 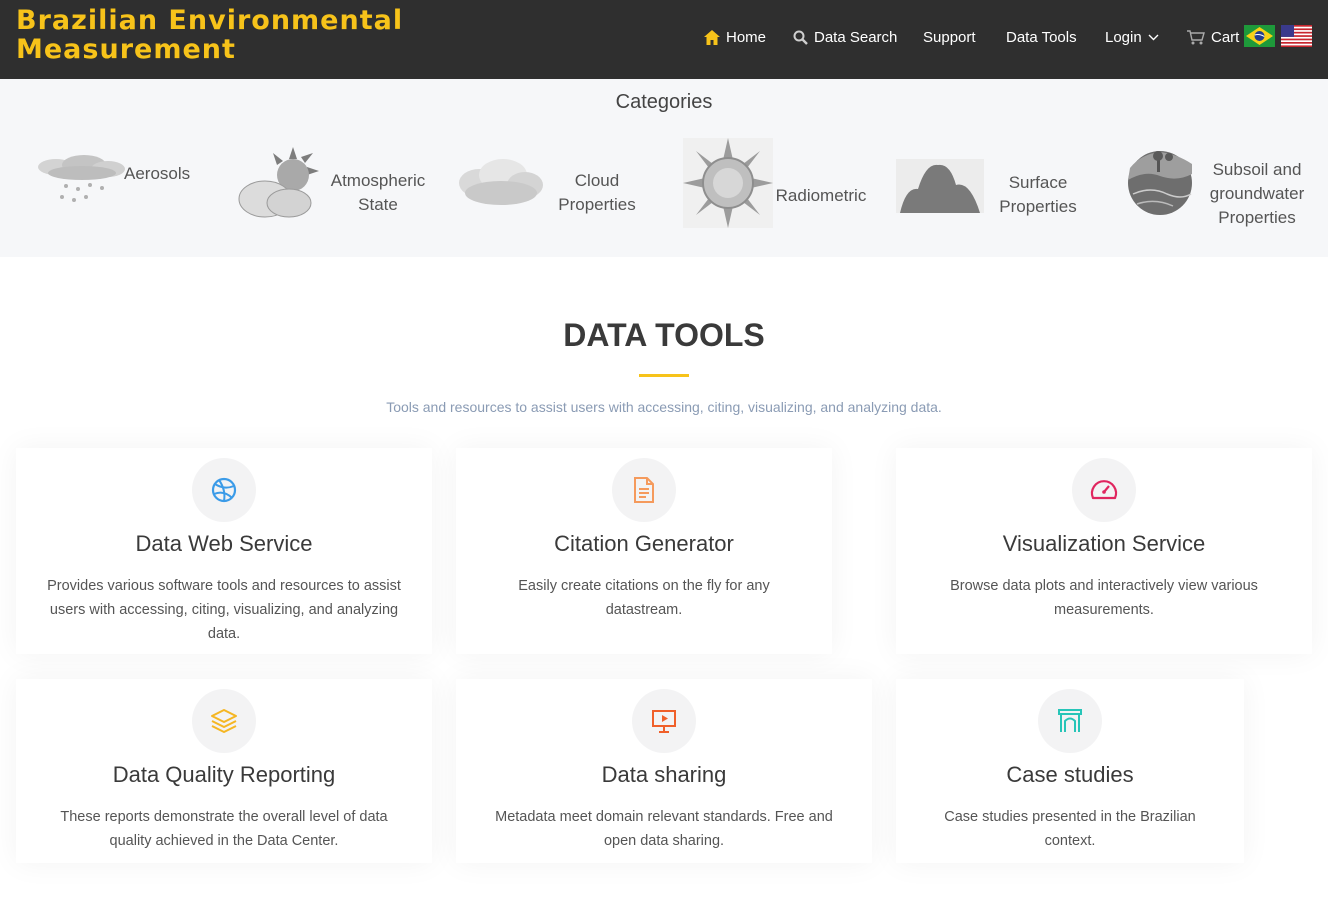 I want to click on nav-cart: Cart, so click(x=1213, y=37).